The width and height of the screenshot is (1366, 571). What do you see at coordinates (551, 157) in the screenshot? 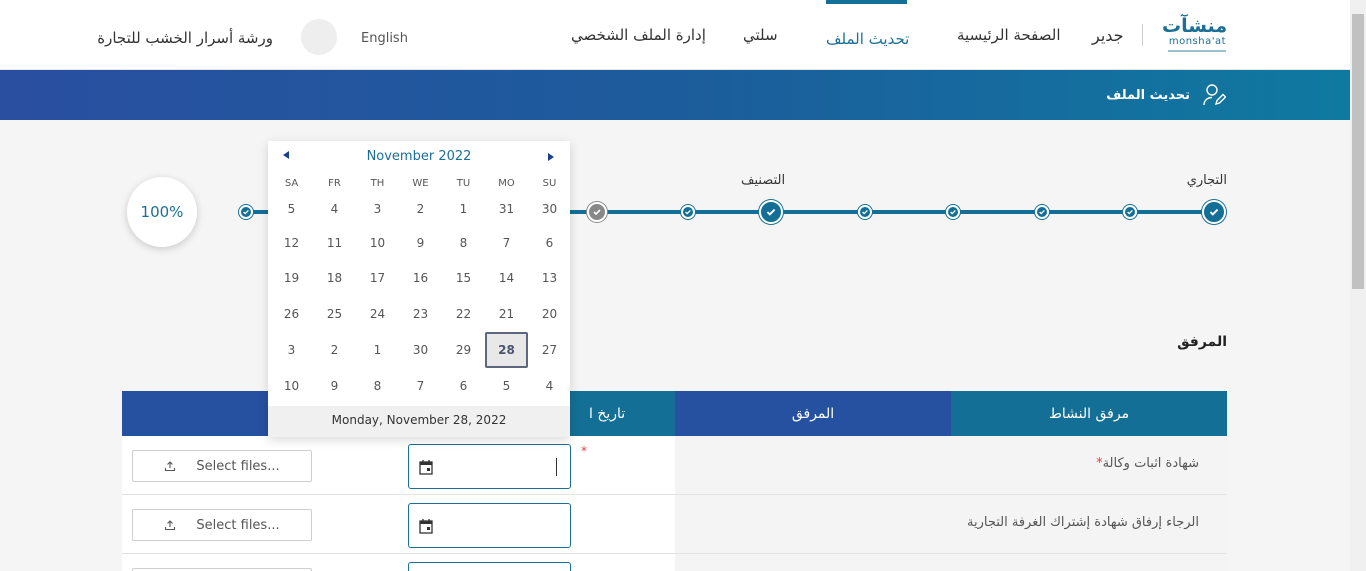
I see `next-month-icon` at bounding box center [551, 157].